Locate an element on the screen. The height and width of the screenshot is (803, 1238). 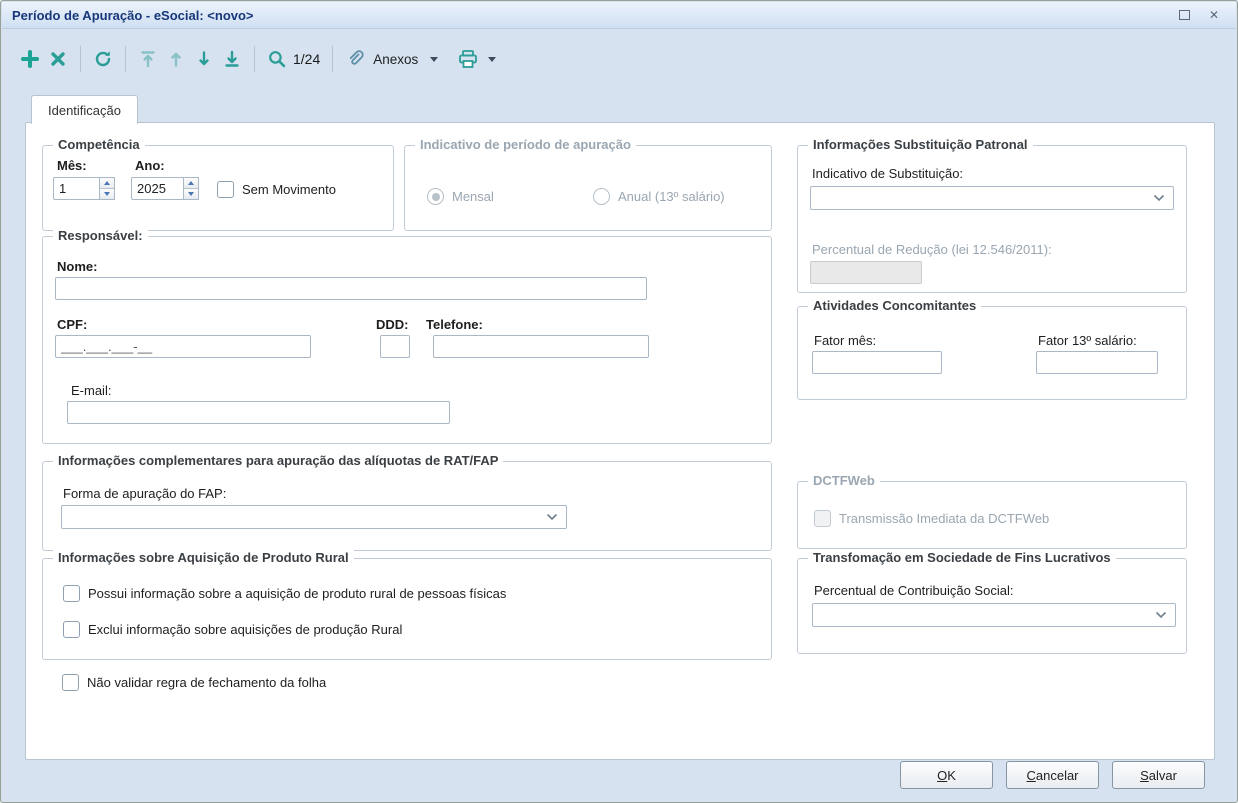
window-controls: ✕ is located at coordinates (1201, 15).